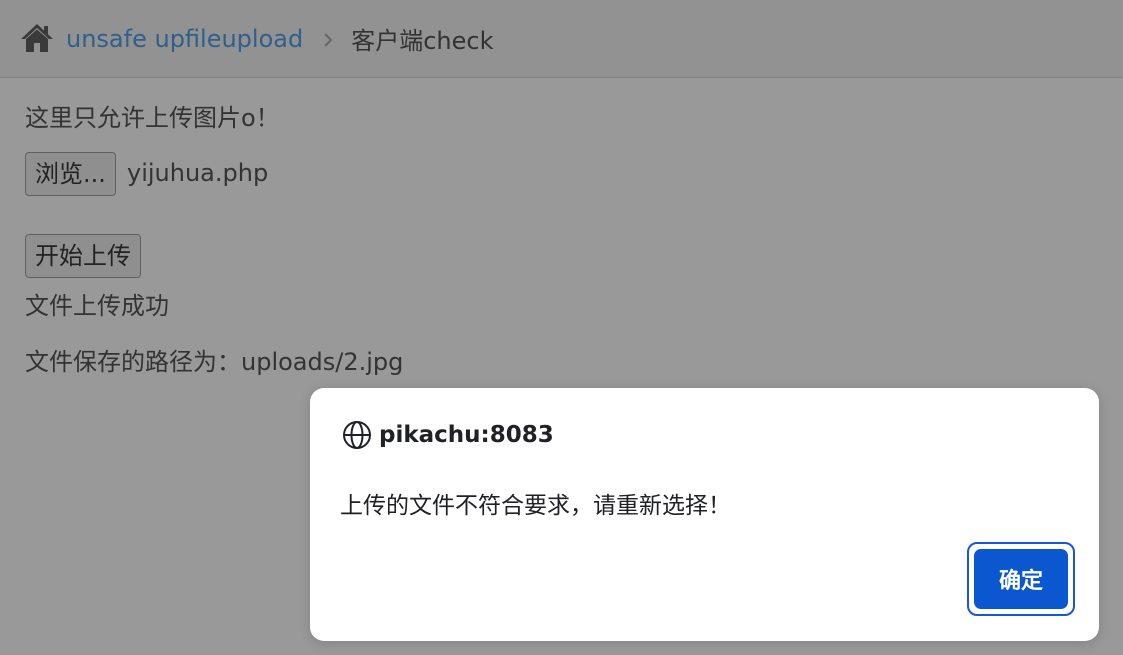 The width and height of the screenshot is (1123, 655). Describe the element at coordinates (37, 38) in the screenshot. I see `home-icon` at that location.